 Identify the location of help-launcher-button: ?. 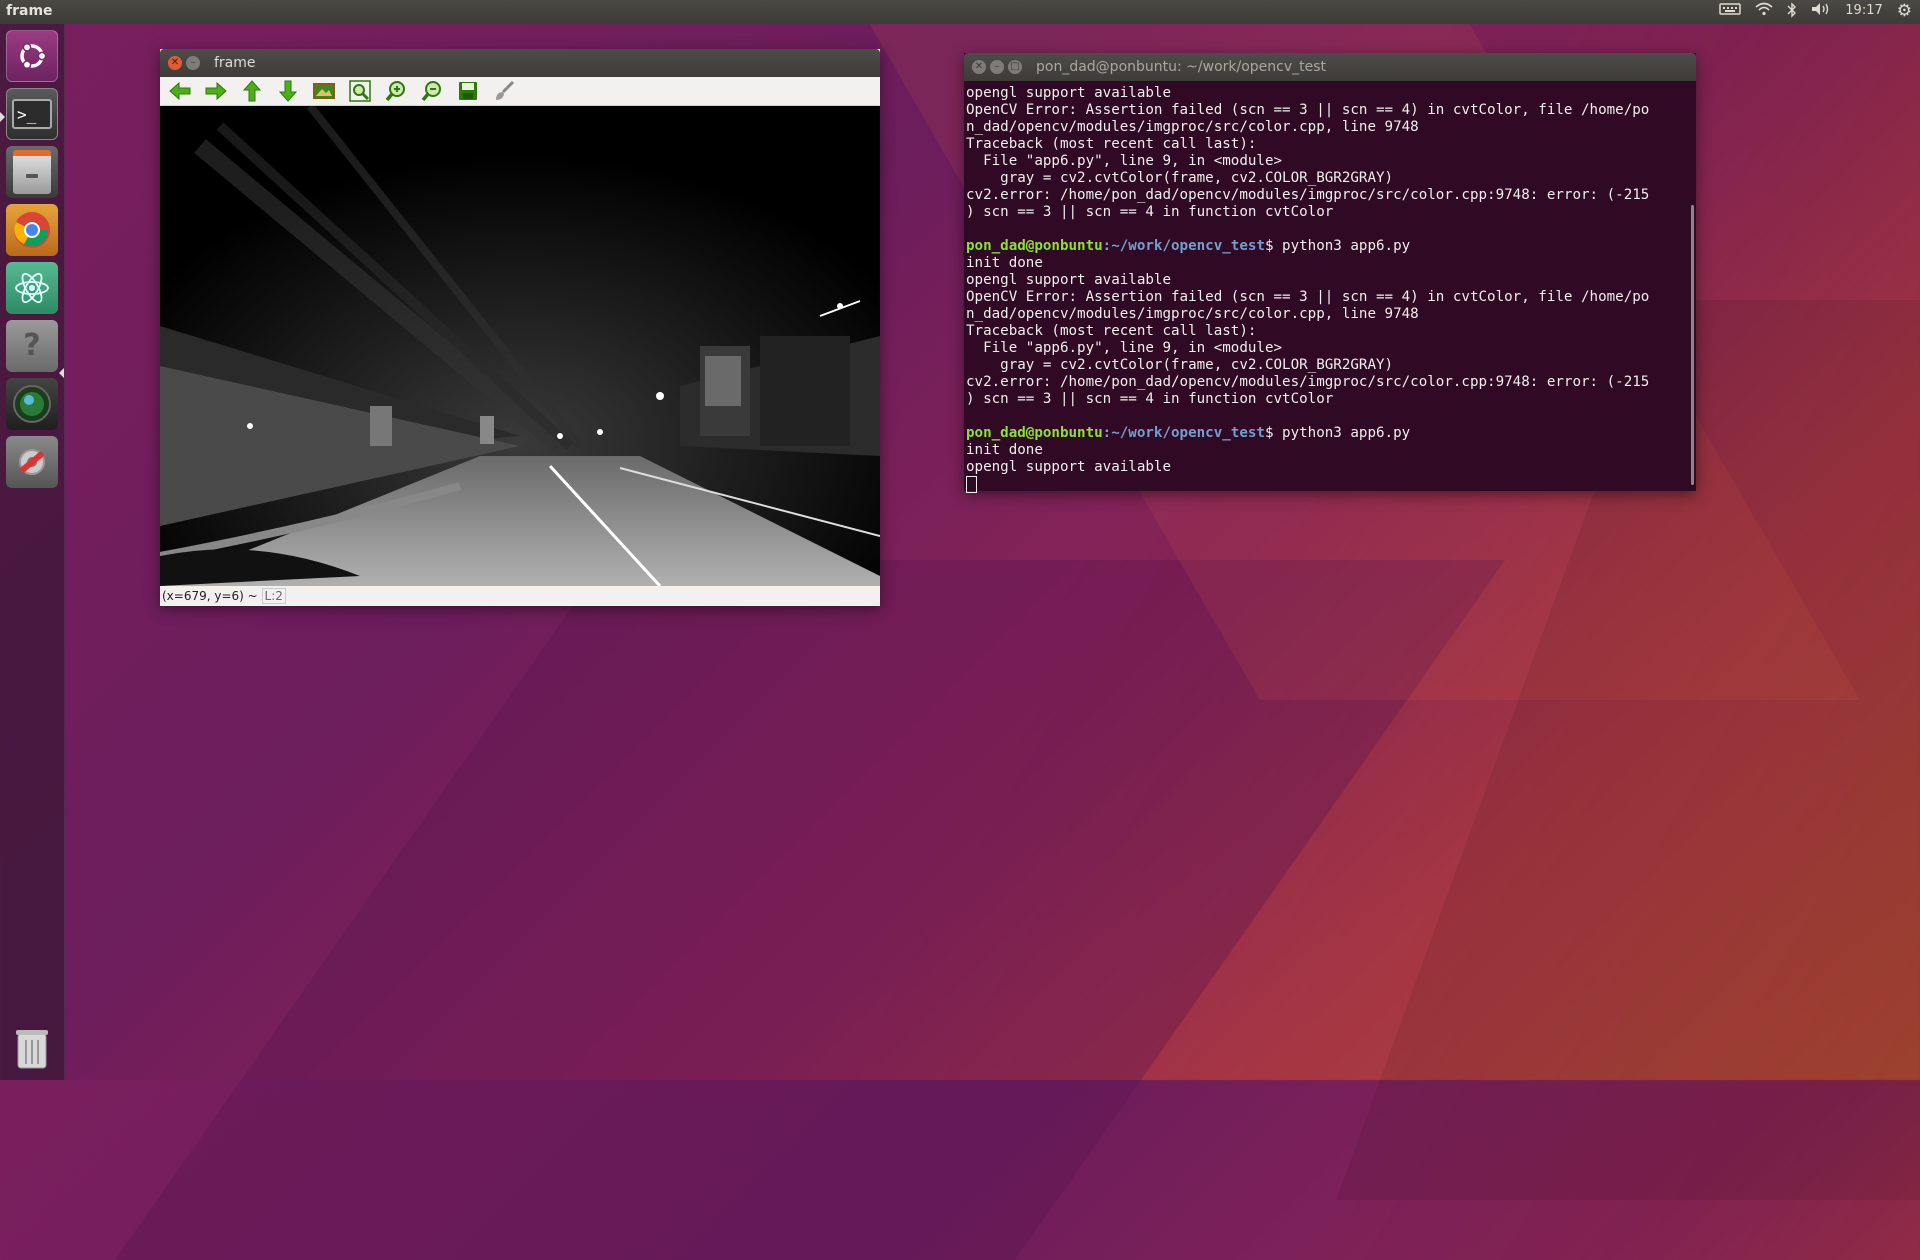
(32, 346).